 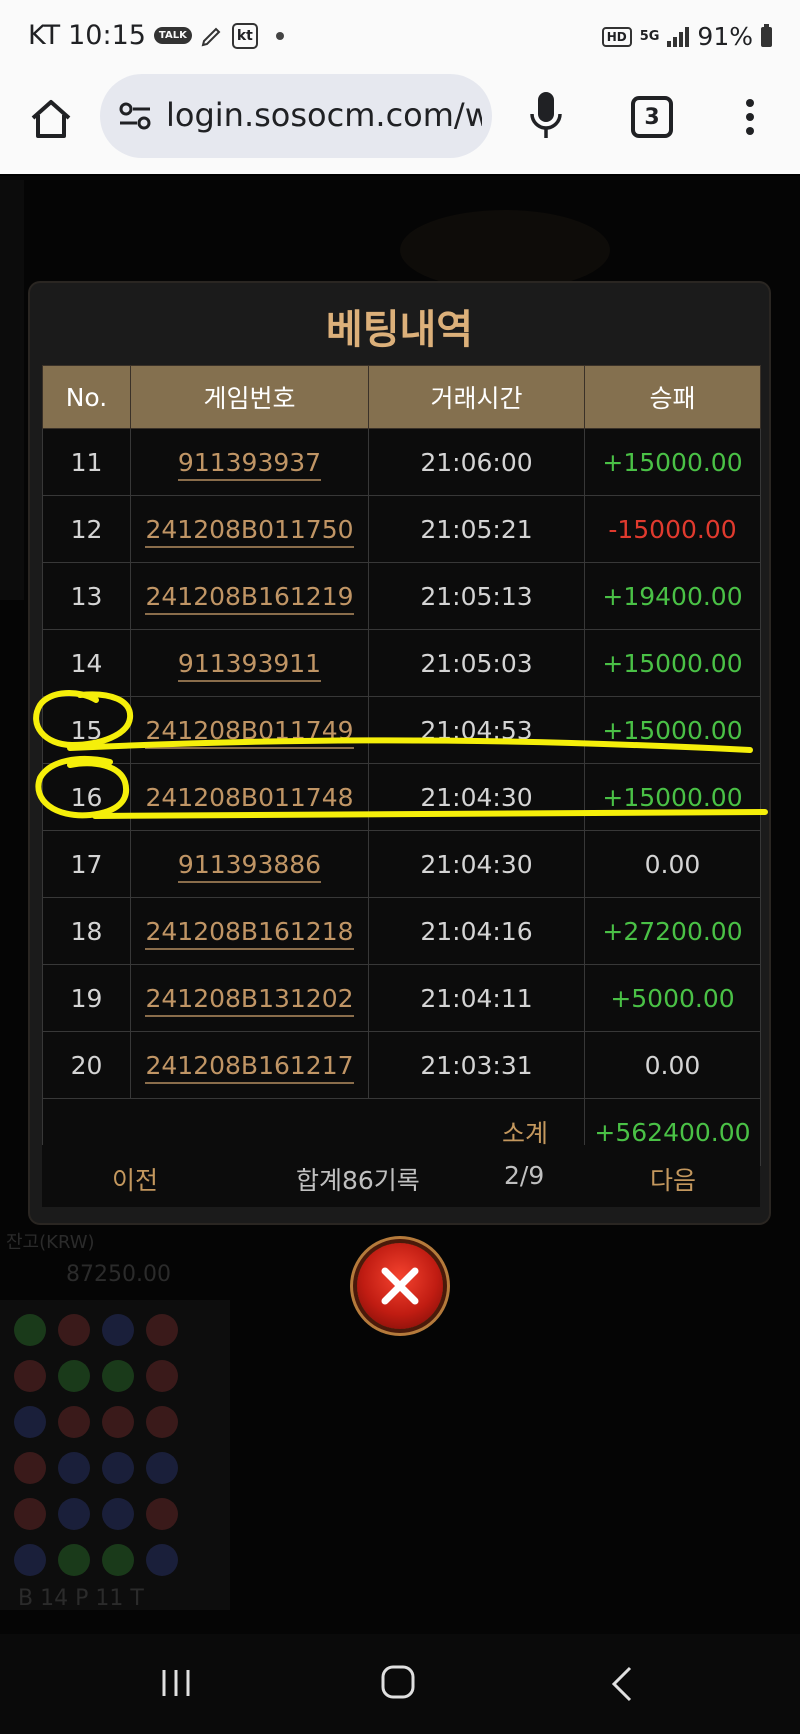 What do you see at coordinates (51, 119) in the screenshot?
I see `home-icon` at bounding box center [51, 119].